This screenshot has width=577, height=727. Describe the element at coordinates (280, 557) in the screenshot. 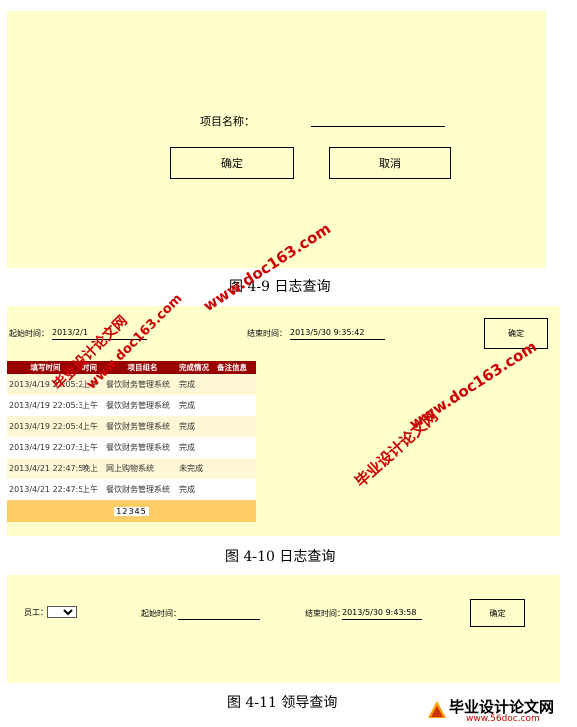

I see `fig10-caption: 图 4-10 日志查询` at that location.